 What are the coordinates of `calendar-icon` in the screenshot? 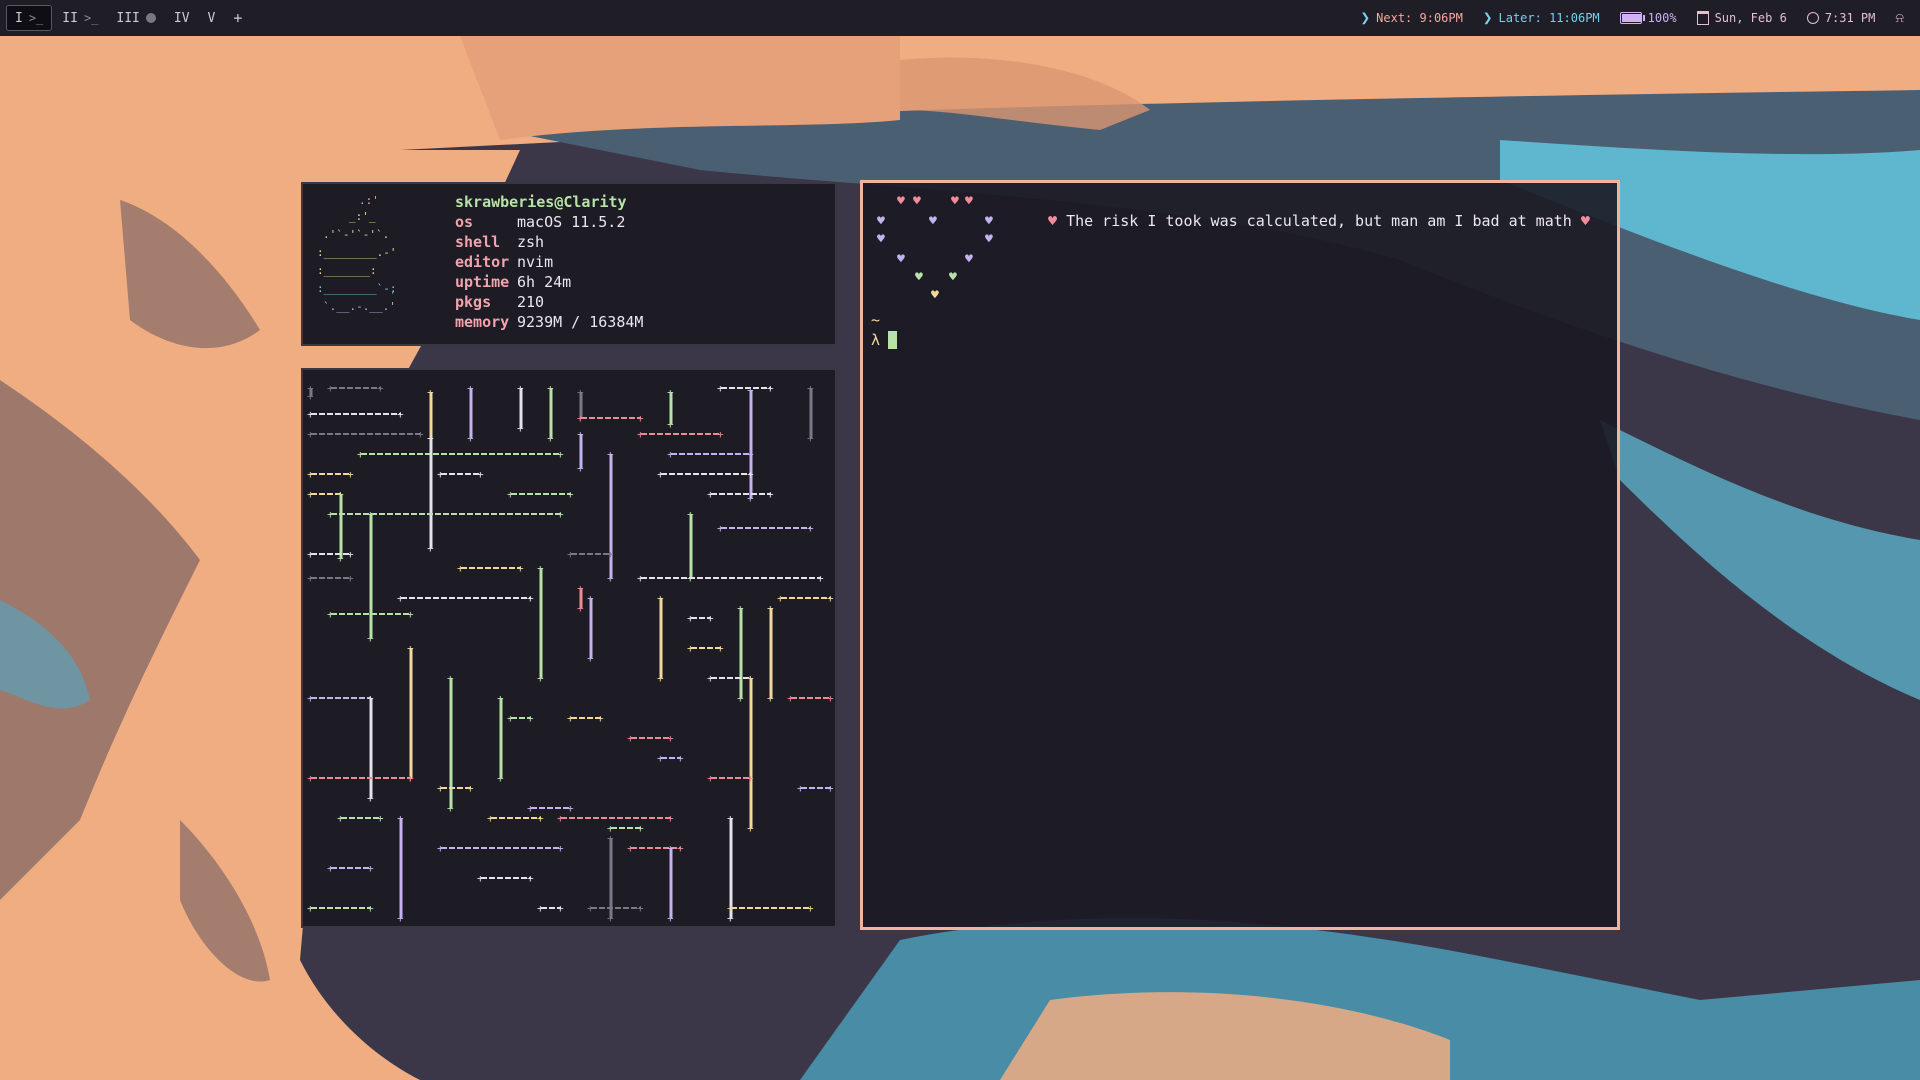 It's located at (1702, 18).